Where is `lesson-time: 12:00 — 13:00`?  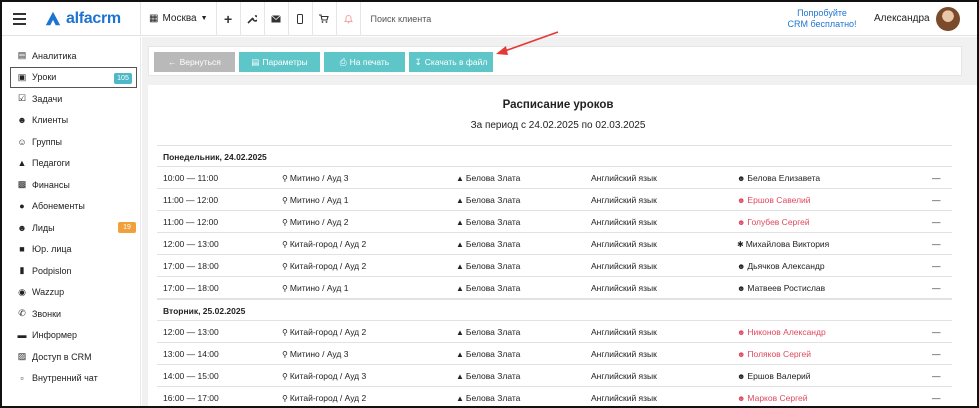
lesson-time: 12:00 — 13:00 is located at coordinates (191, 244).